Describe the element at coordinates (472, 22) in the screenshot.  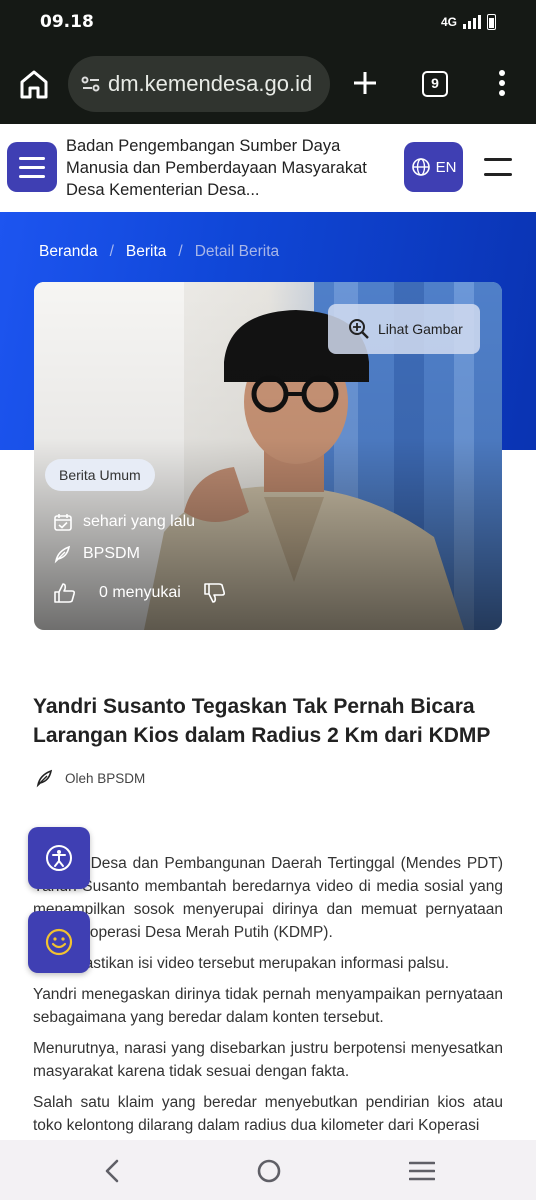
I see `signal-icon` at that location.